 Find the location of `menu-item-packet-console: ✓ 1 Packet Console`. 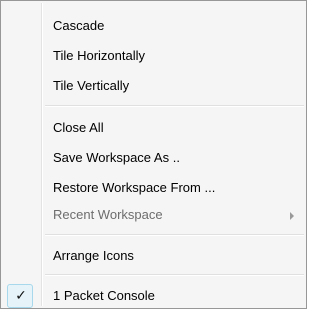

menu-item-packet-console: ✓ 1 Packet Console is located at coordinates (153, 296).